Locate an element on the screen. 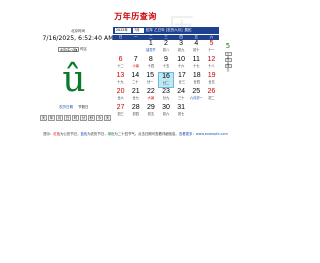 This screenshot has width=320, height=263. lunar-label: 初五 is located at coordinates (151, 114).